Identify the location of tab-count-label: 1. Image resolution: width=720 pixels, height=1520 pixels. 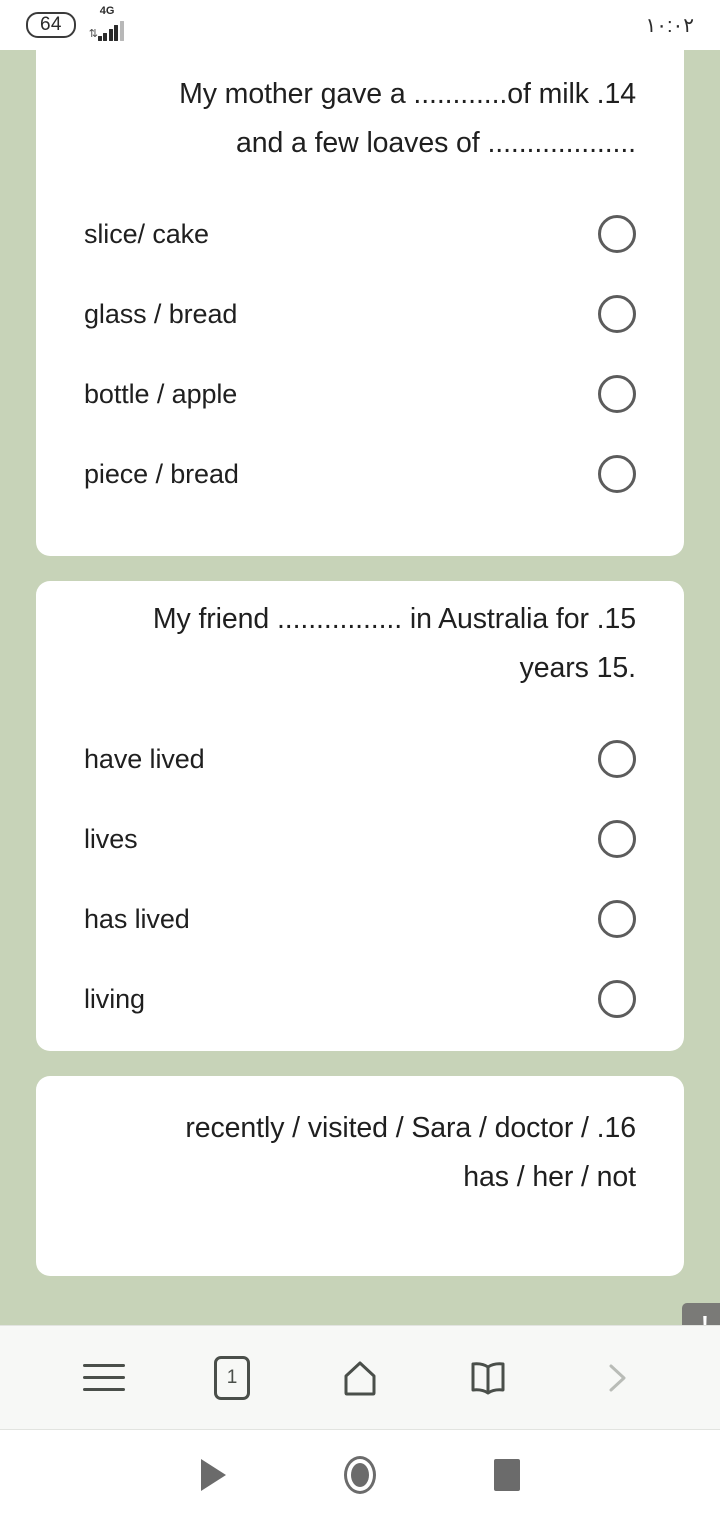
(232, 1377).